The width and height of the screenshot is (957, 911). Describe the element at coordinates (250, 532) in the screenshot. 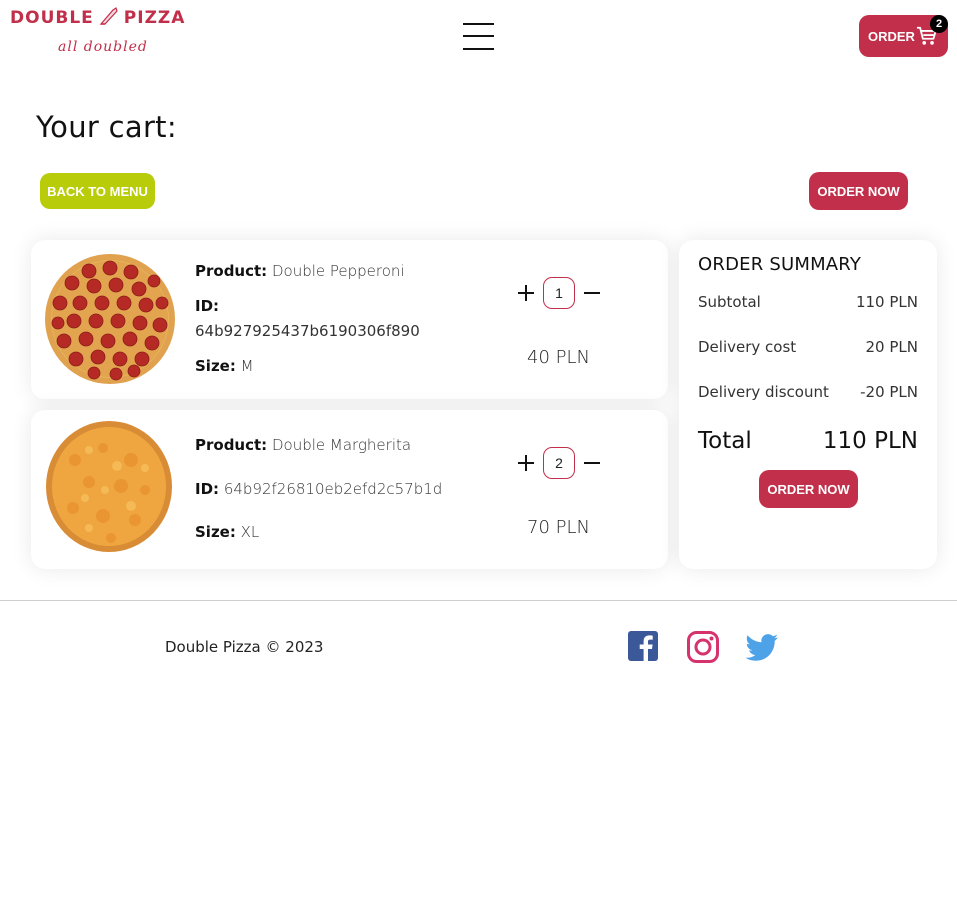

I see `size-value: XL` at that location.